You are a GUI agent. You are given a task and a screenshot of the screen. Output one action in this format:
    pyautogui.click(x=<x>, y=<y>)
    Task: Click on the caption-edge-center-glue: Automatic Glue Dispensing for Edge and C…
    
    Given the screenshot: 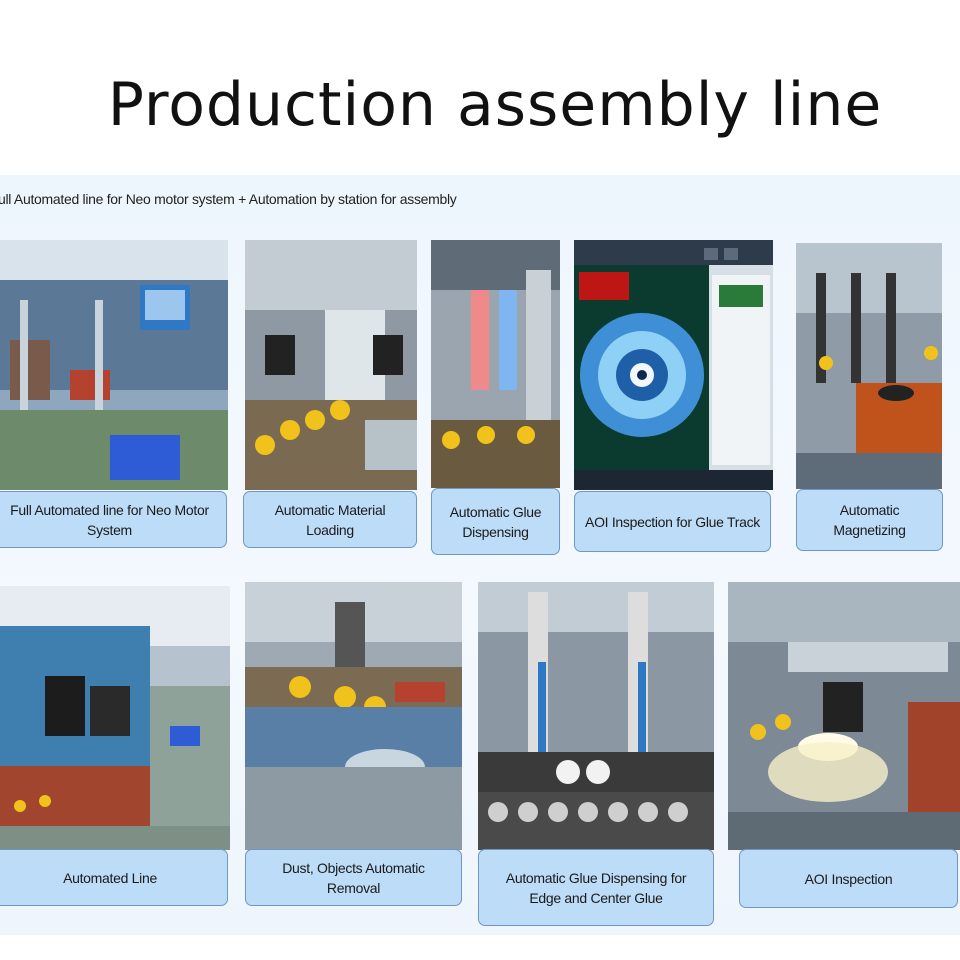 What is the action you would take?
    pyautogui.click(x=596, y=887)
    